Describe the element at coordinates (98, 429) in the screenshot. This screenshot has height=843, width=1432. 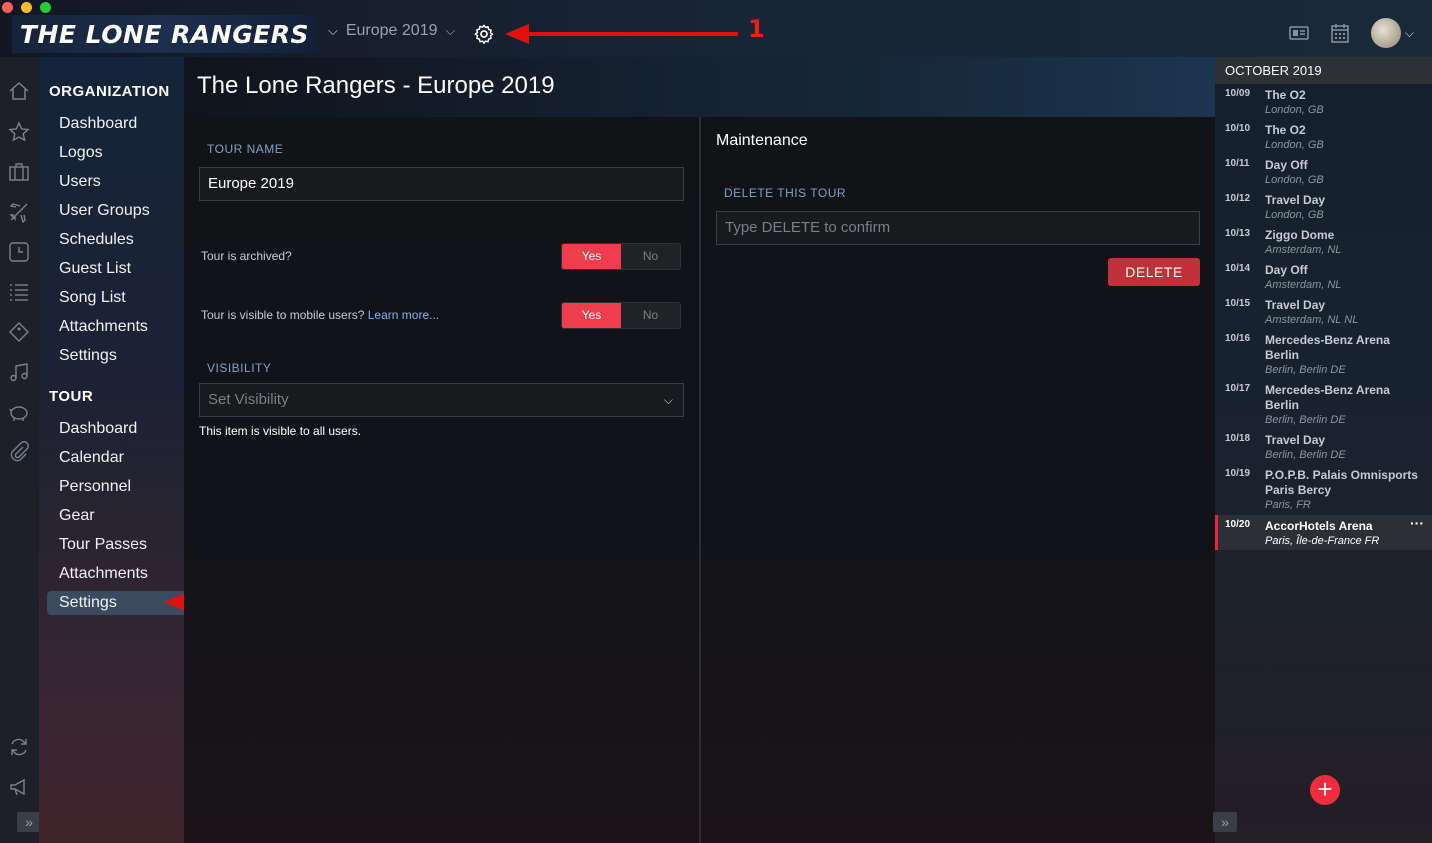
I see `tour-item-dashboard: Dashboard` at that location.